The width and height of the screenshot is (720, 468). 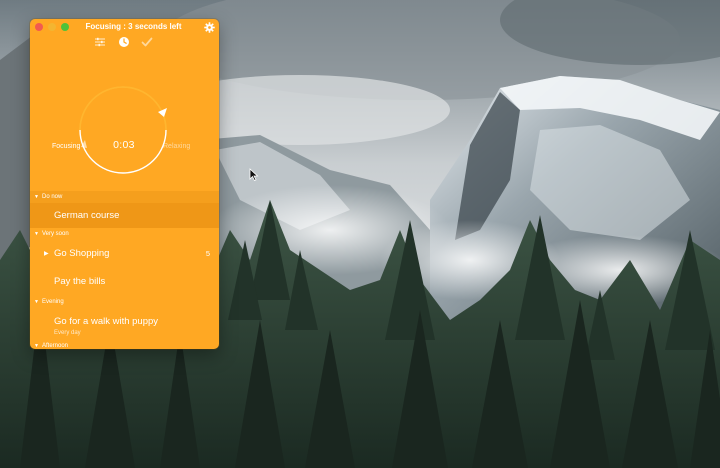 What do you see at coordinates (124, 282) in the screenshot?
I see `task-row-pay-the-bills: Pay the bills` at bounding box center [124, 282].